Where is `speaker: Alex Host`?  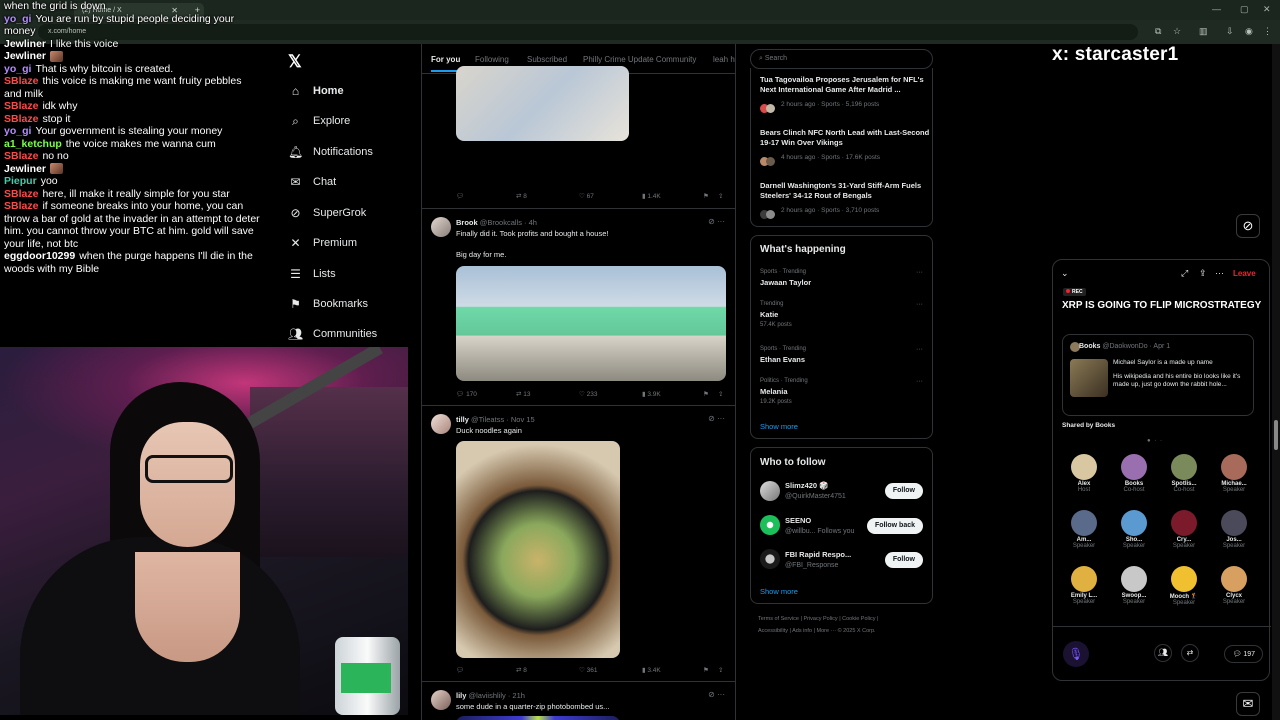 speaker: Alex Host is located at coordinates (1084, 473).